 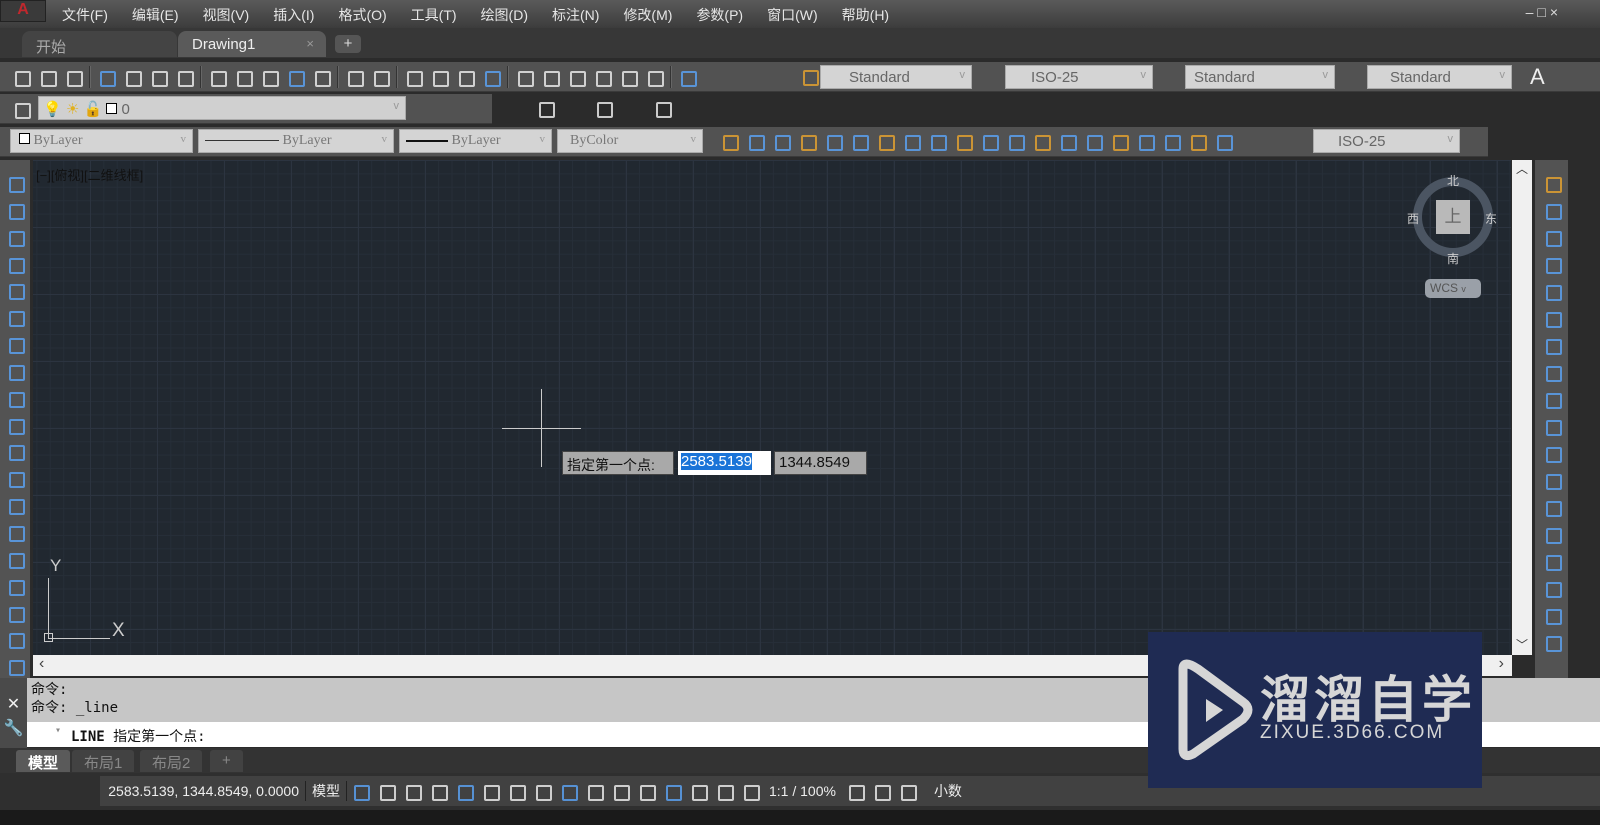 What do you see at coordinates (859, 141) in the screenshot?
I see `jogged-dim-icon` at bounding box center [859, 141].